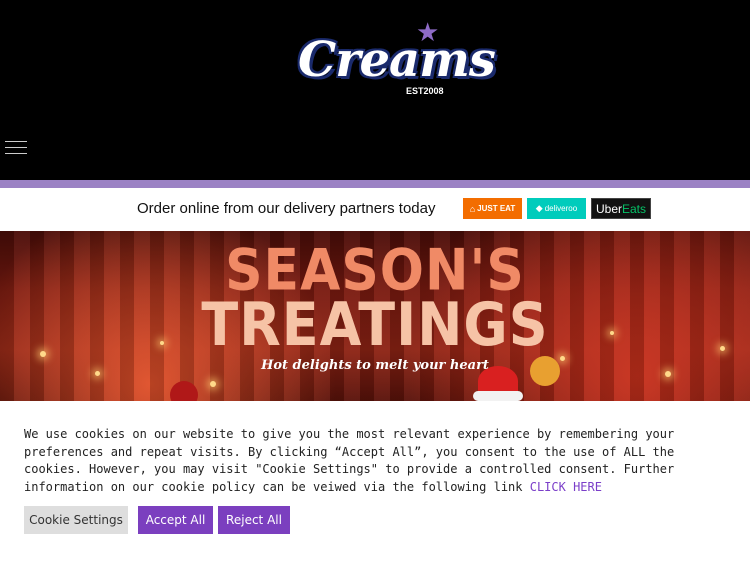 This screenshot has width=750, height=563. Describe the element at coordinates (16, 148) in the screenshot. I see `hamburger-menu-icon` at that location.